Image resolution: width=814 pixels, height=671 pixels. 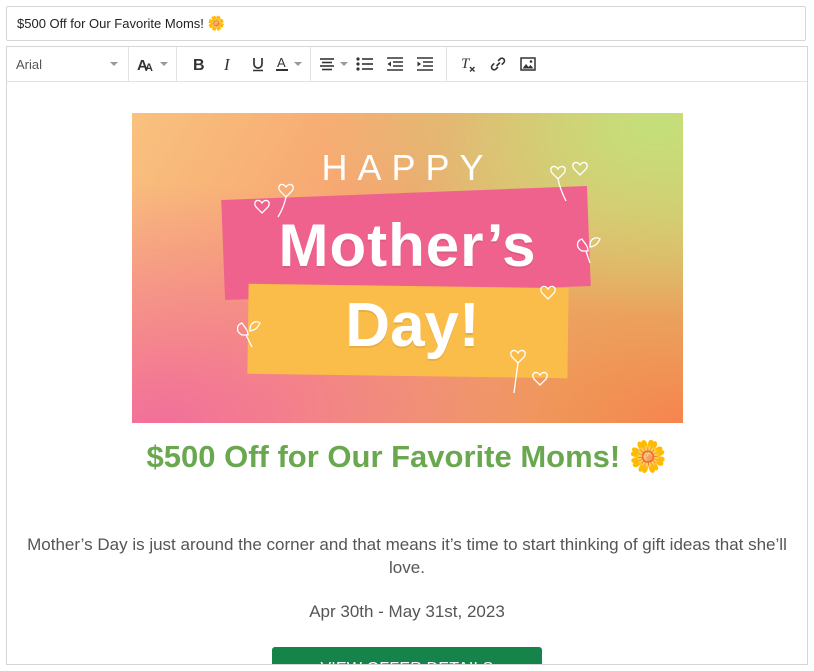 I want to click on bold-button: B, so click(x=198, y=64).